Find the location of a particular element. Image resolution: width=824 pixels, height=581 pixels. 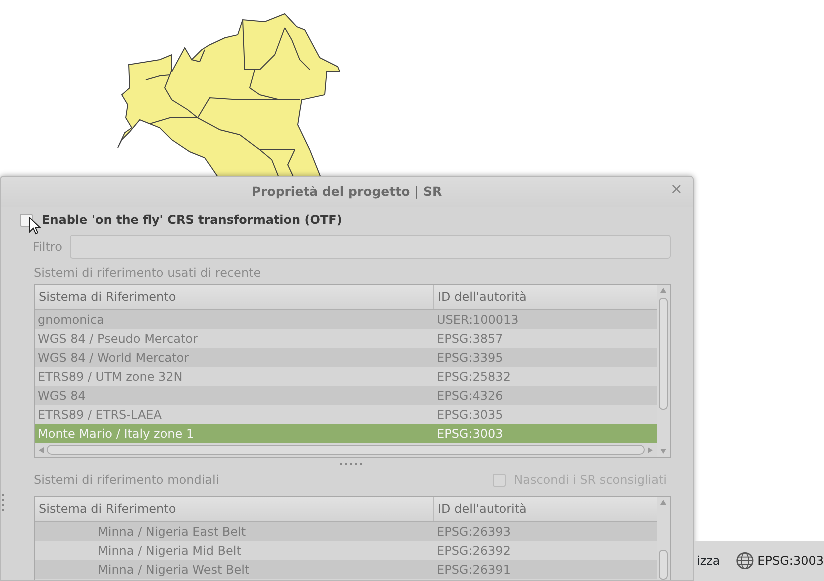

checkbox-label: Enable 'on the fly' CRS transformation (OTF) is located at coordinates (192, 220).